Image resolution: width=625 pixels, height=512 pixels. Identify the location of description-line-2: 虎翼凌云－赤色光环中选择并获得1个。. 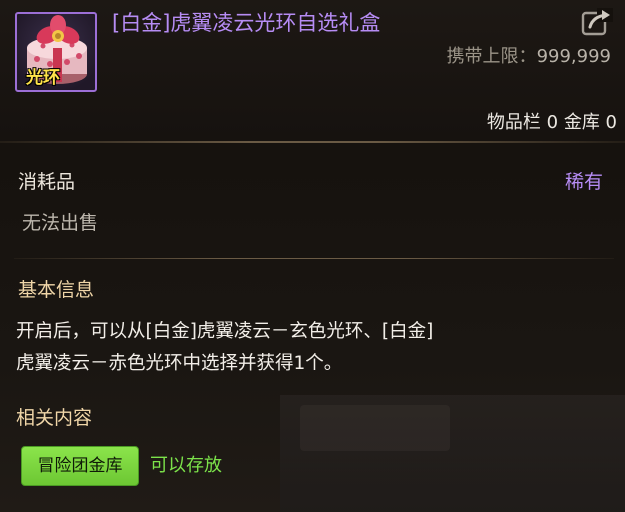
(179, 363).